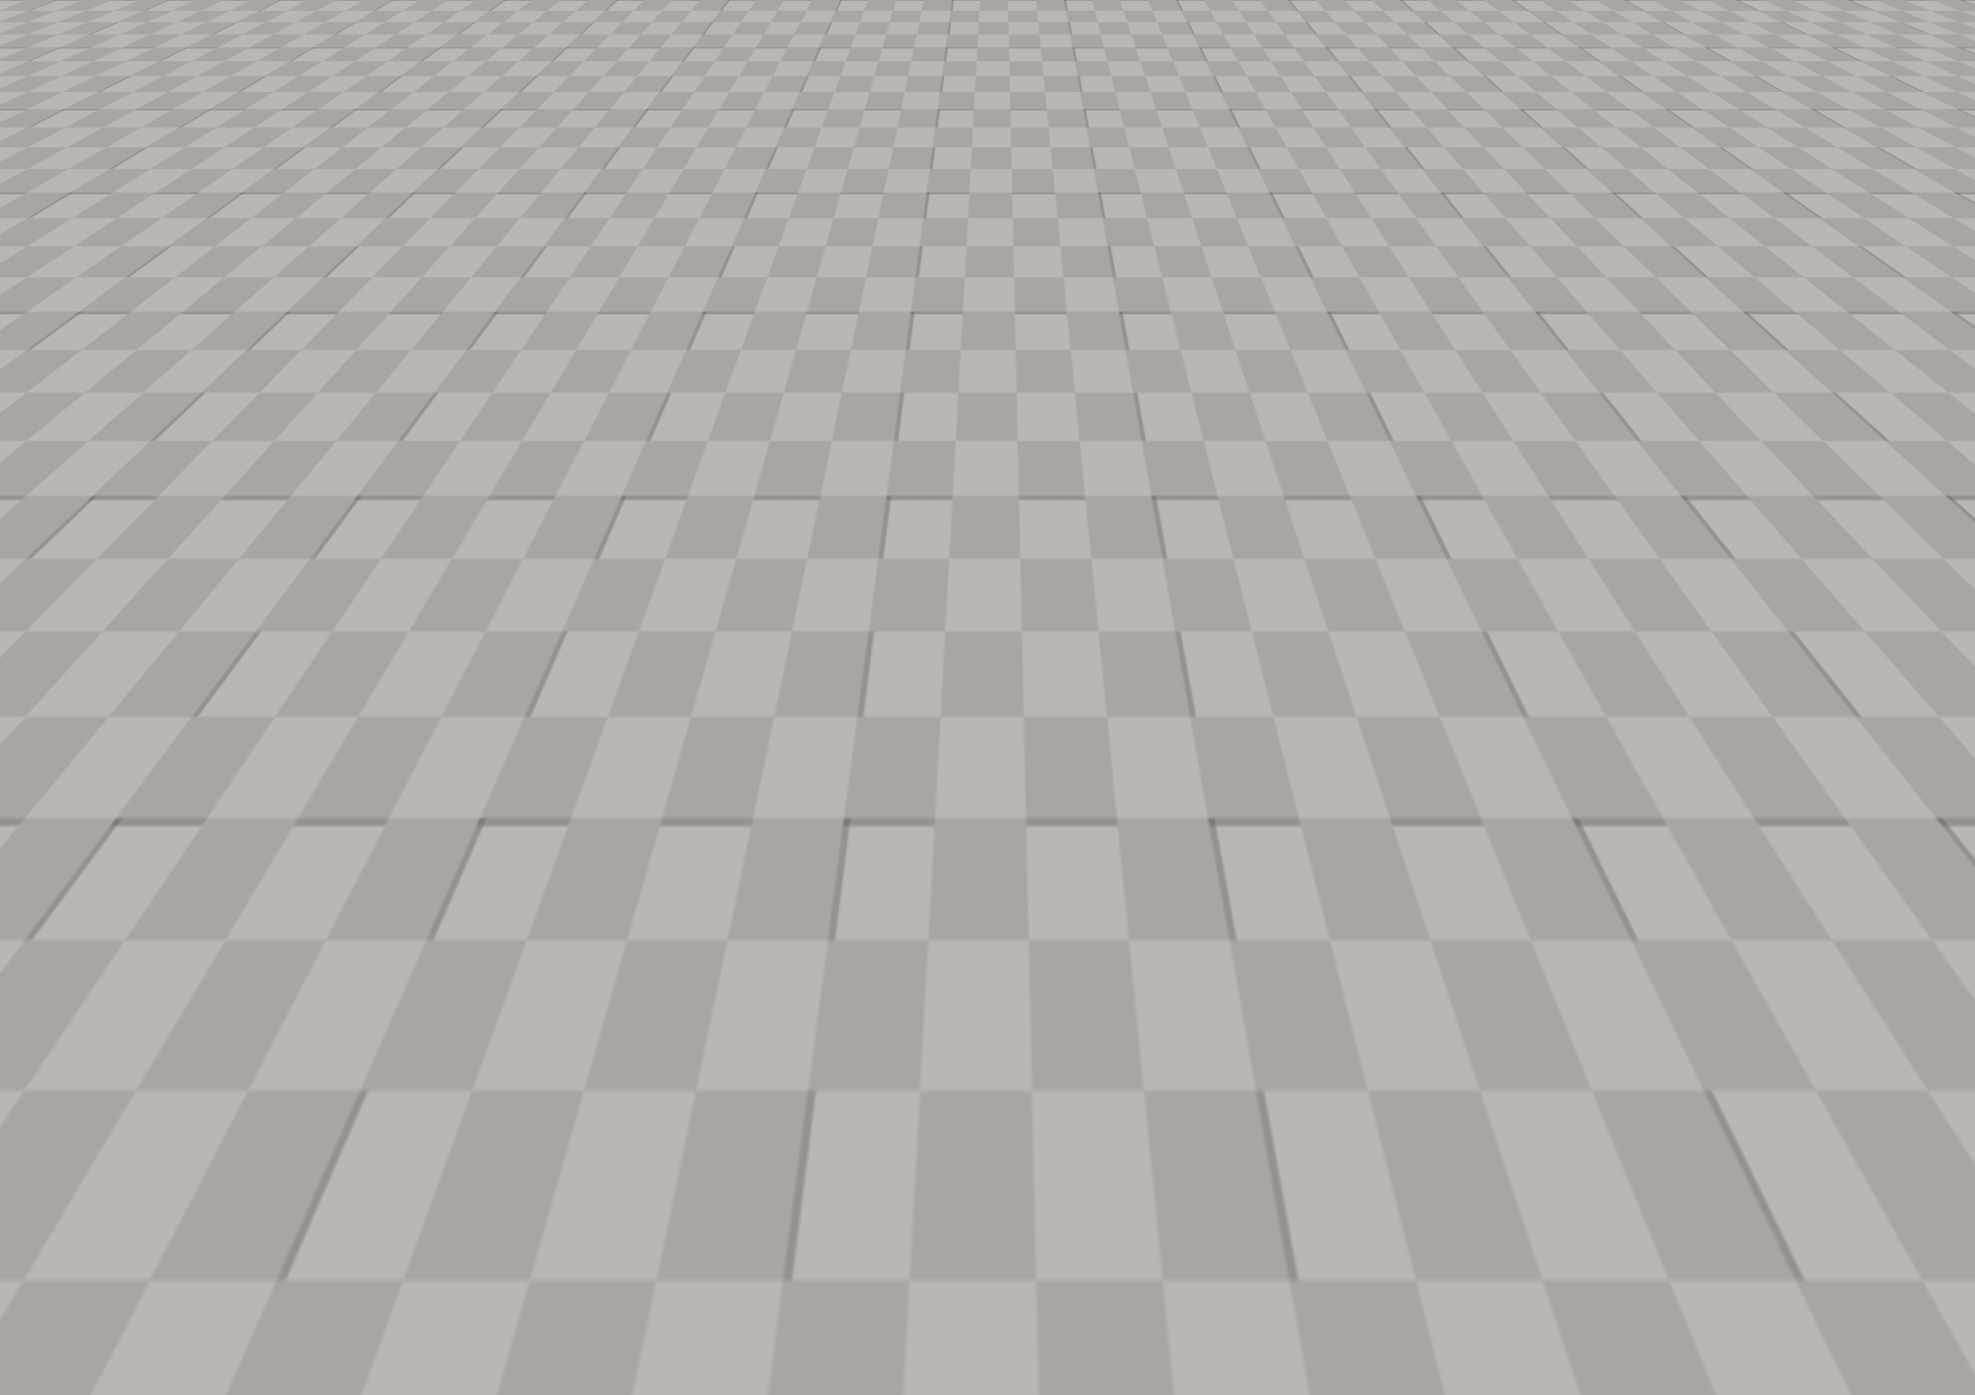 The width and height of the screenshot is (1975, 1395). I want to click on scale-snap-icon: ⤢, so click(1777, 24).